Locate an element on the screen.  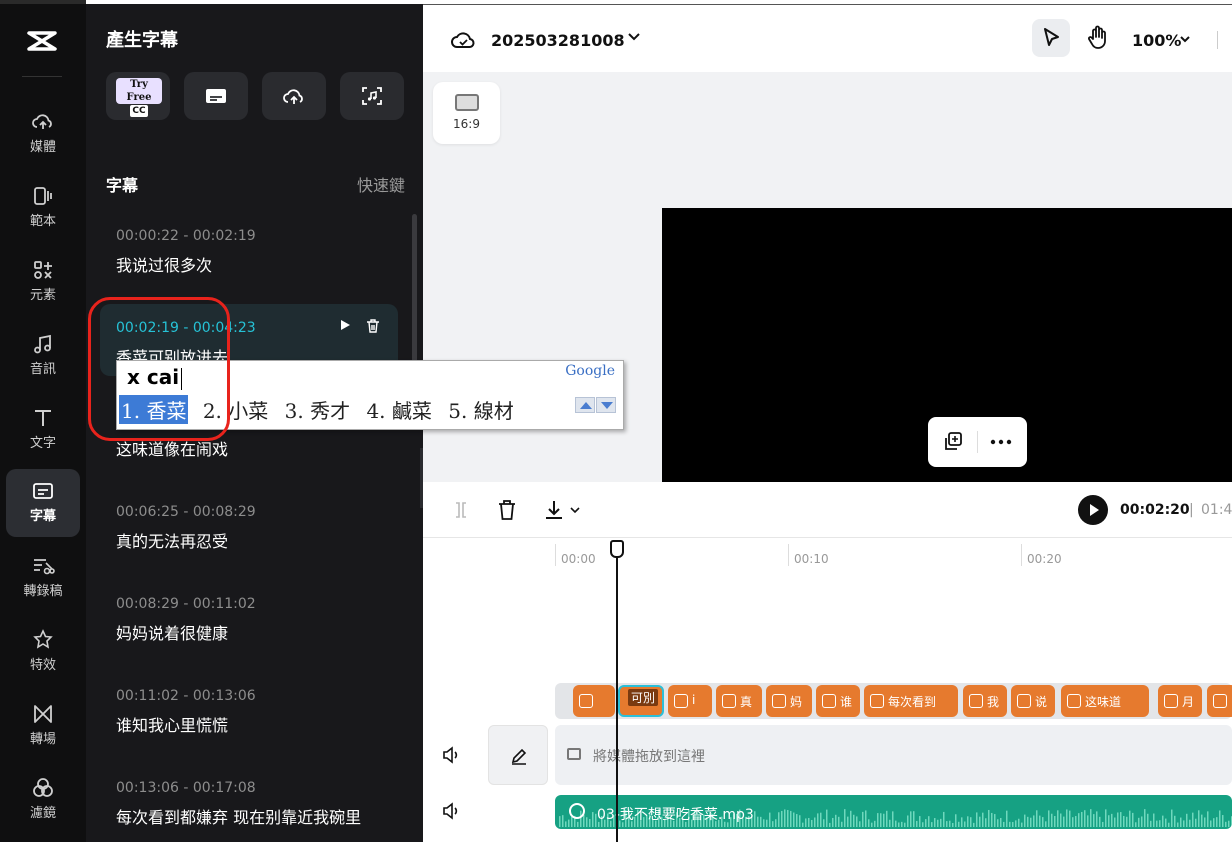
playhead-handle is located at coordinates (617, 549).